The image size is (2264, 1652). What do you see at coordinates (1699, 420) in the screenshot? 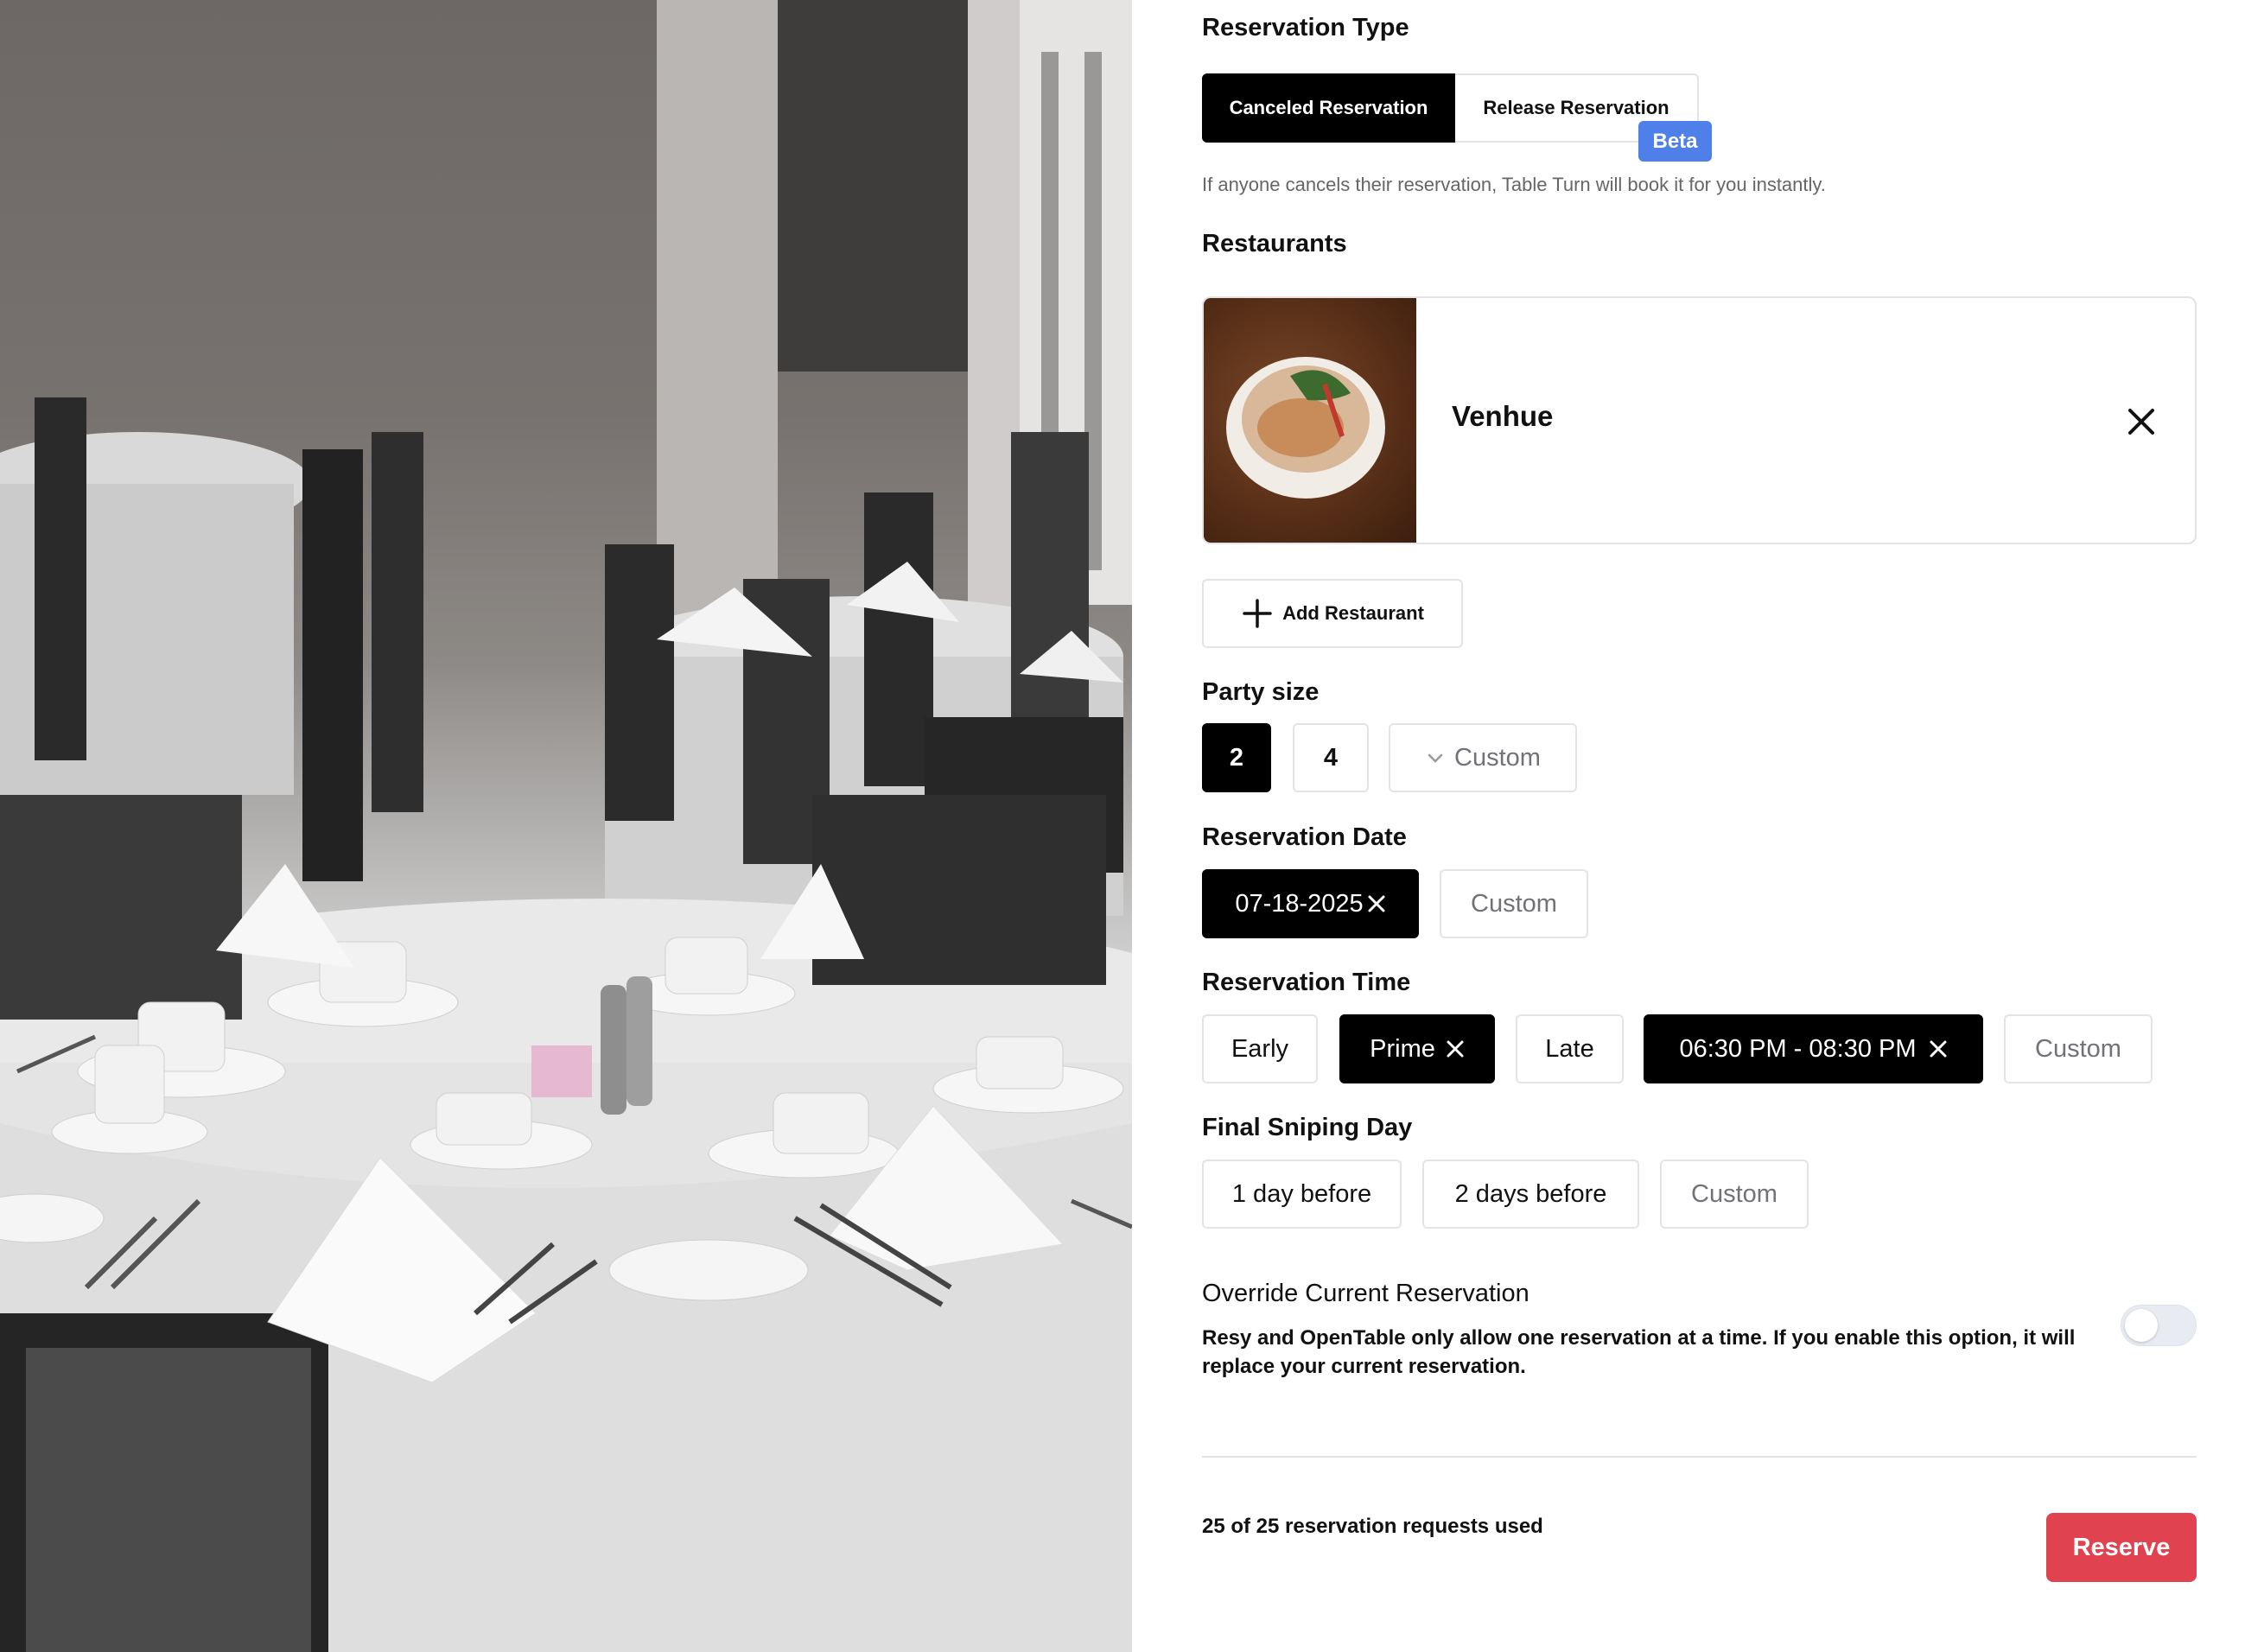
I see `restaurant-card: Venhue` at bounding box center [1699, 420].